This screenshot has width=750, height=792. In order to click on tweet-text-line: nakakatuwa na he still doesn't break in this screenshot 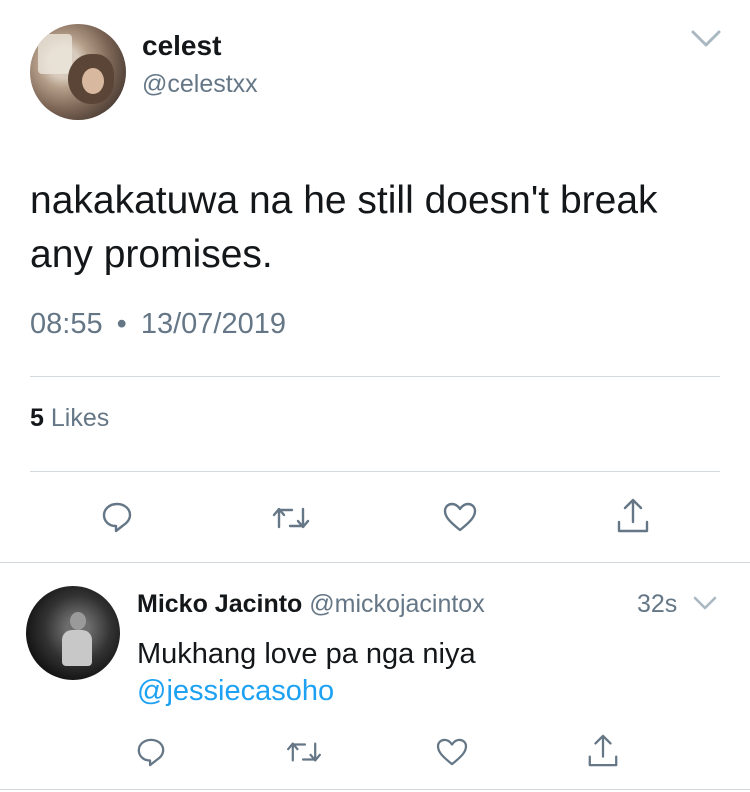, I will do `click(344, 200)`.